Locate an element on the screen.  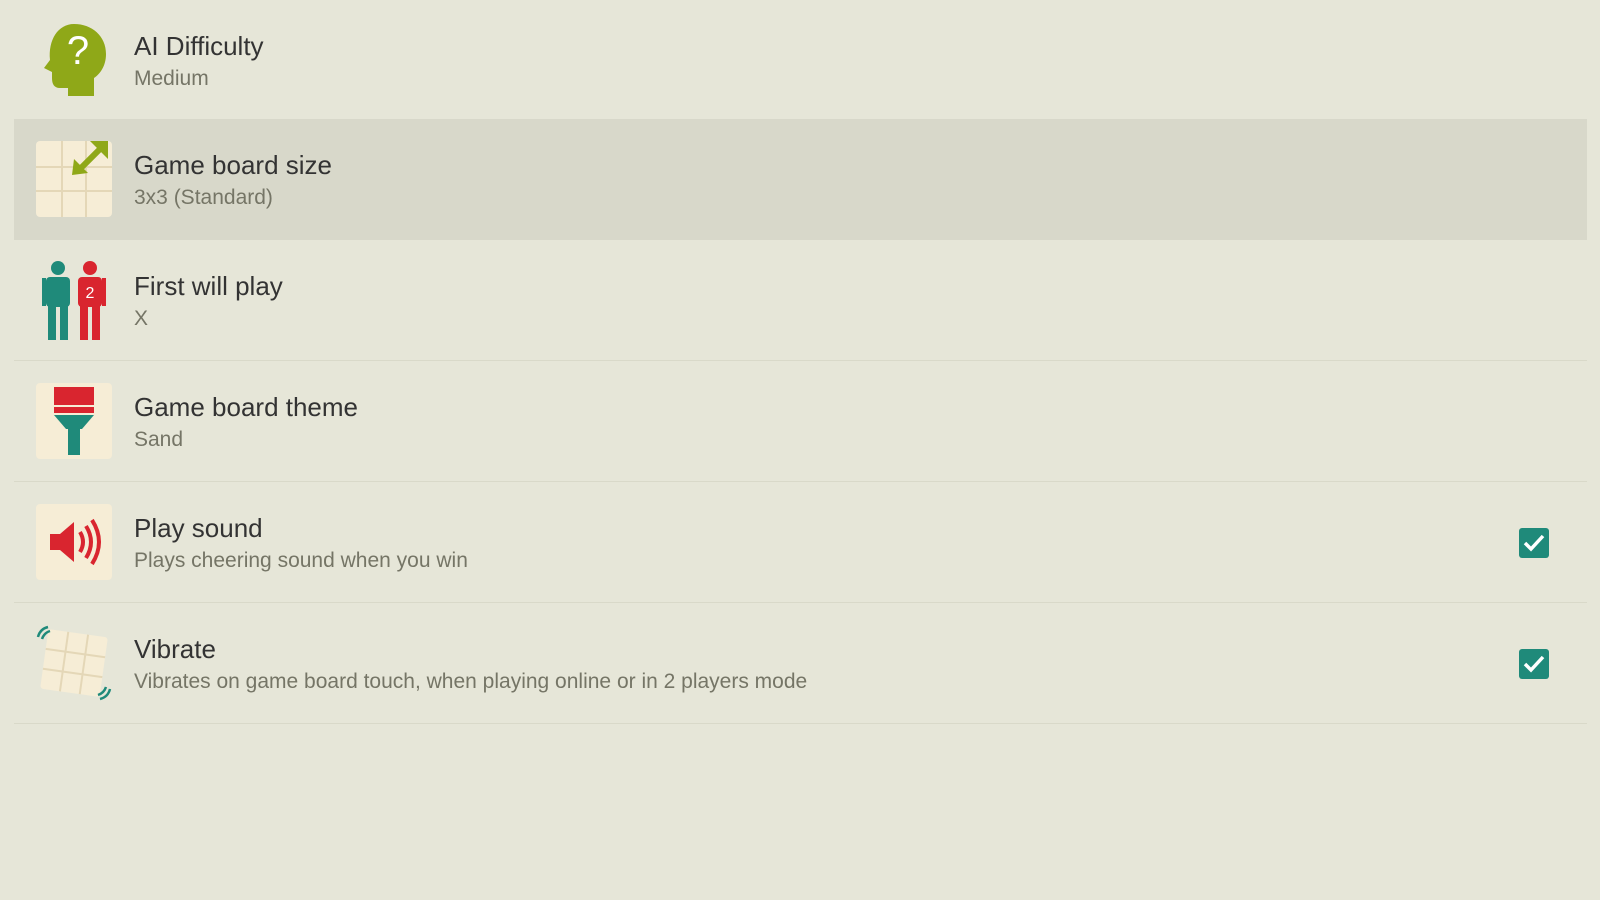
head-question-icon: ? is located at coordinates (74, 60).